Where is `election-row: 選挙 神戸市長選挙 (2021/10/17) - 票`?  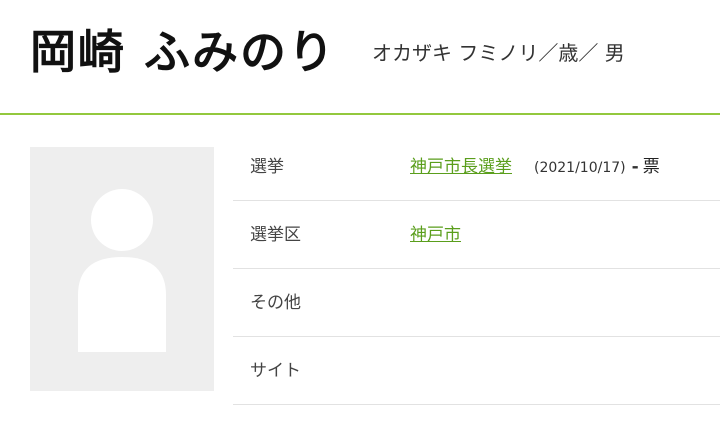 election-row: 選挙 神戸市長選挙 (2021/10/17) - 票 is located at coordinates (476, 167).